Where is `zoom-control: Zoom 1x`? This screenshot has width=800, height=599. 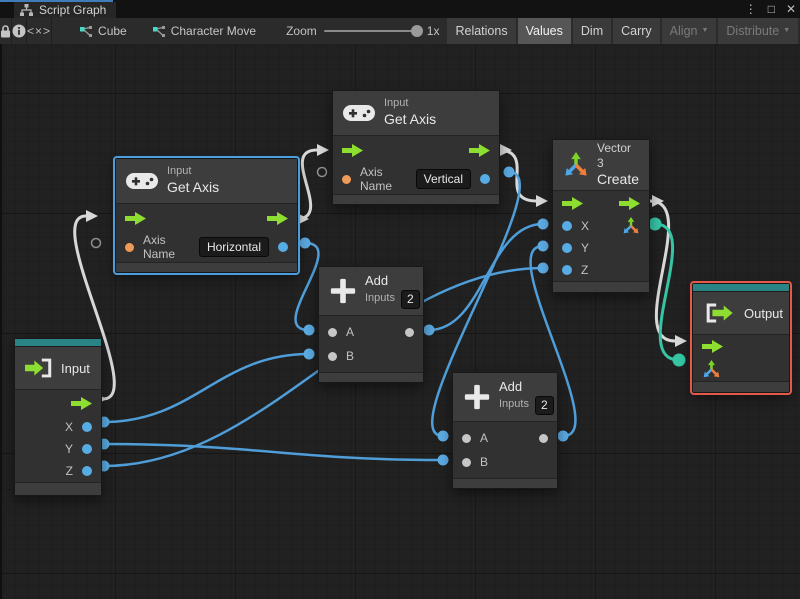
zoom-control: Zoom 1x is located at coordinates (362, 31).